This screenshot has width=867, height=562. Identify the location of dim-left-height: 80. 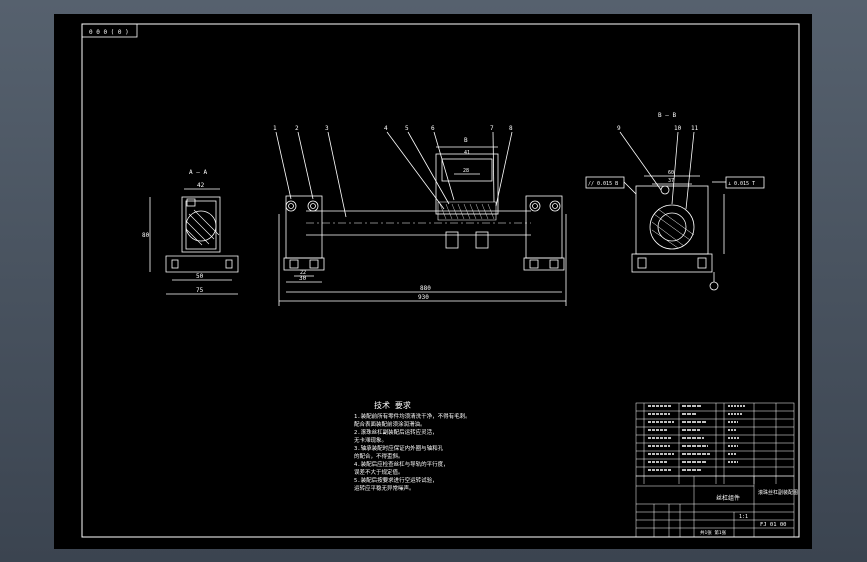
(146, 235).